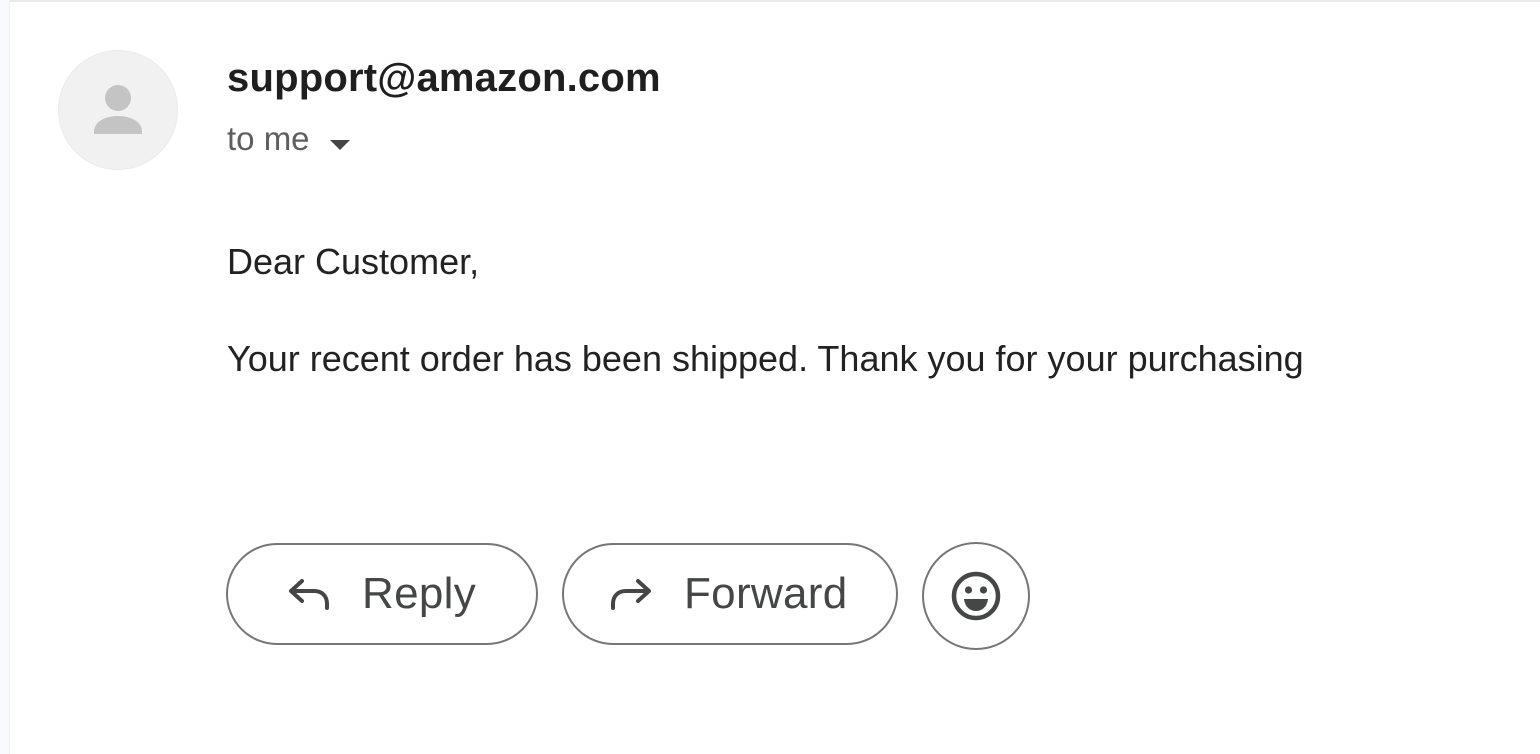  I want to click on recipient-line: to me, so click(289, 139).